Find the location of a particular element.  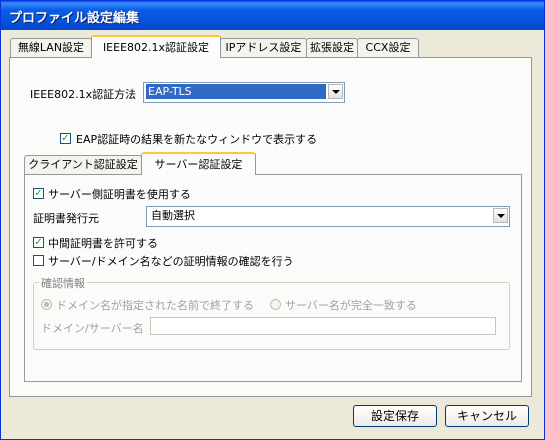

verify-info-group is located at coordinates (271, 316).